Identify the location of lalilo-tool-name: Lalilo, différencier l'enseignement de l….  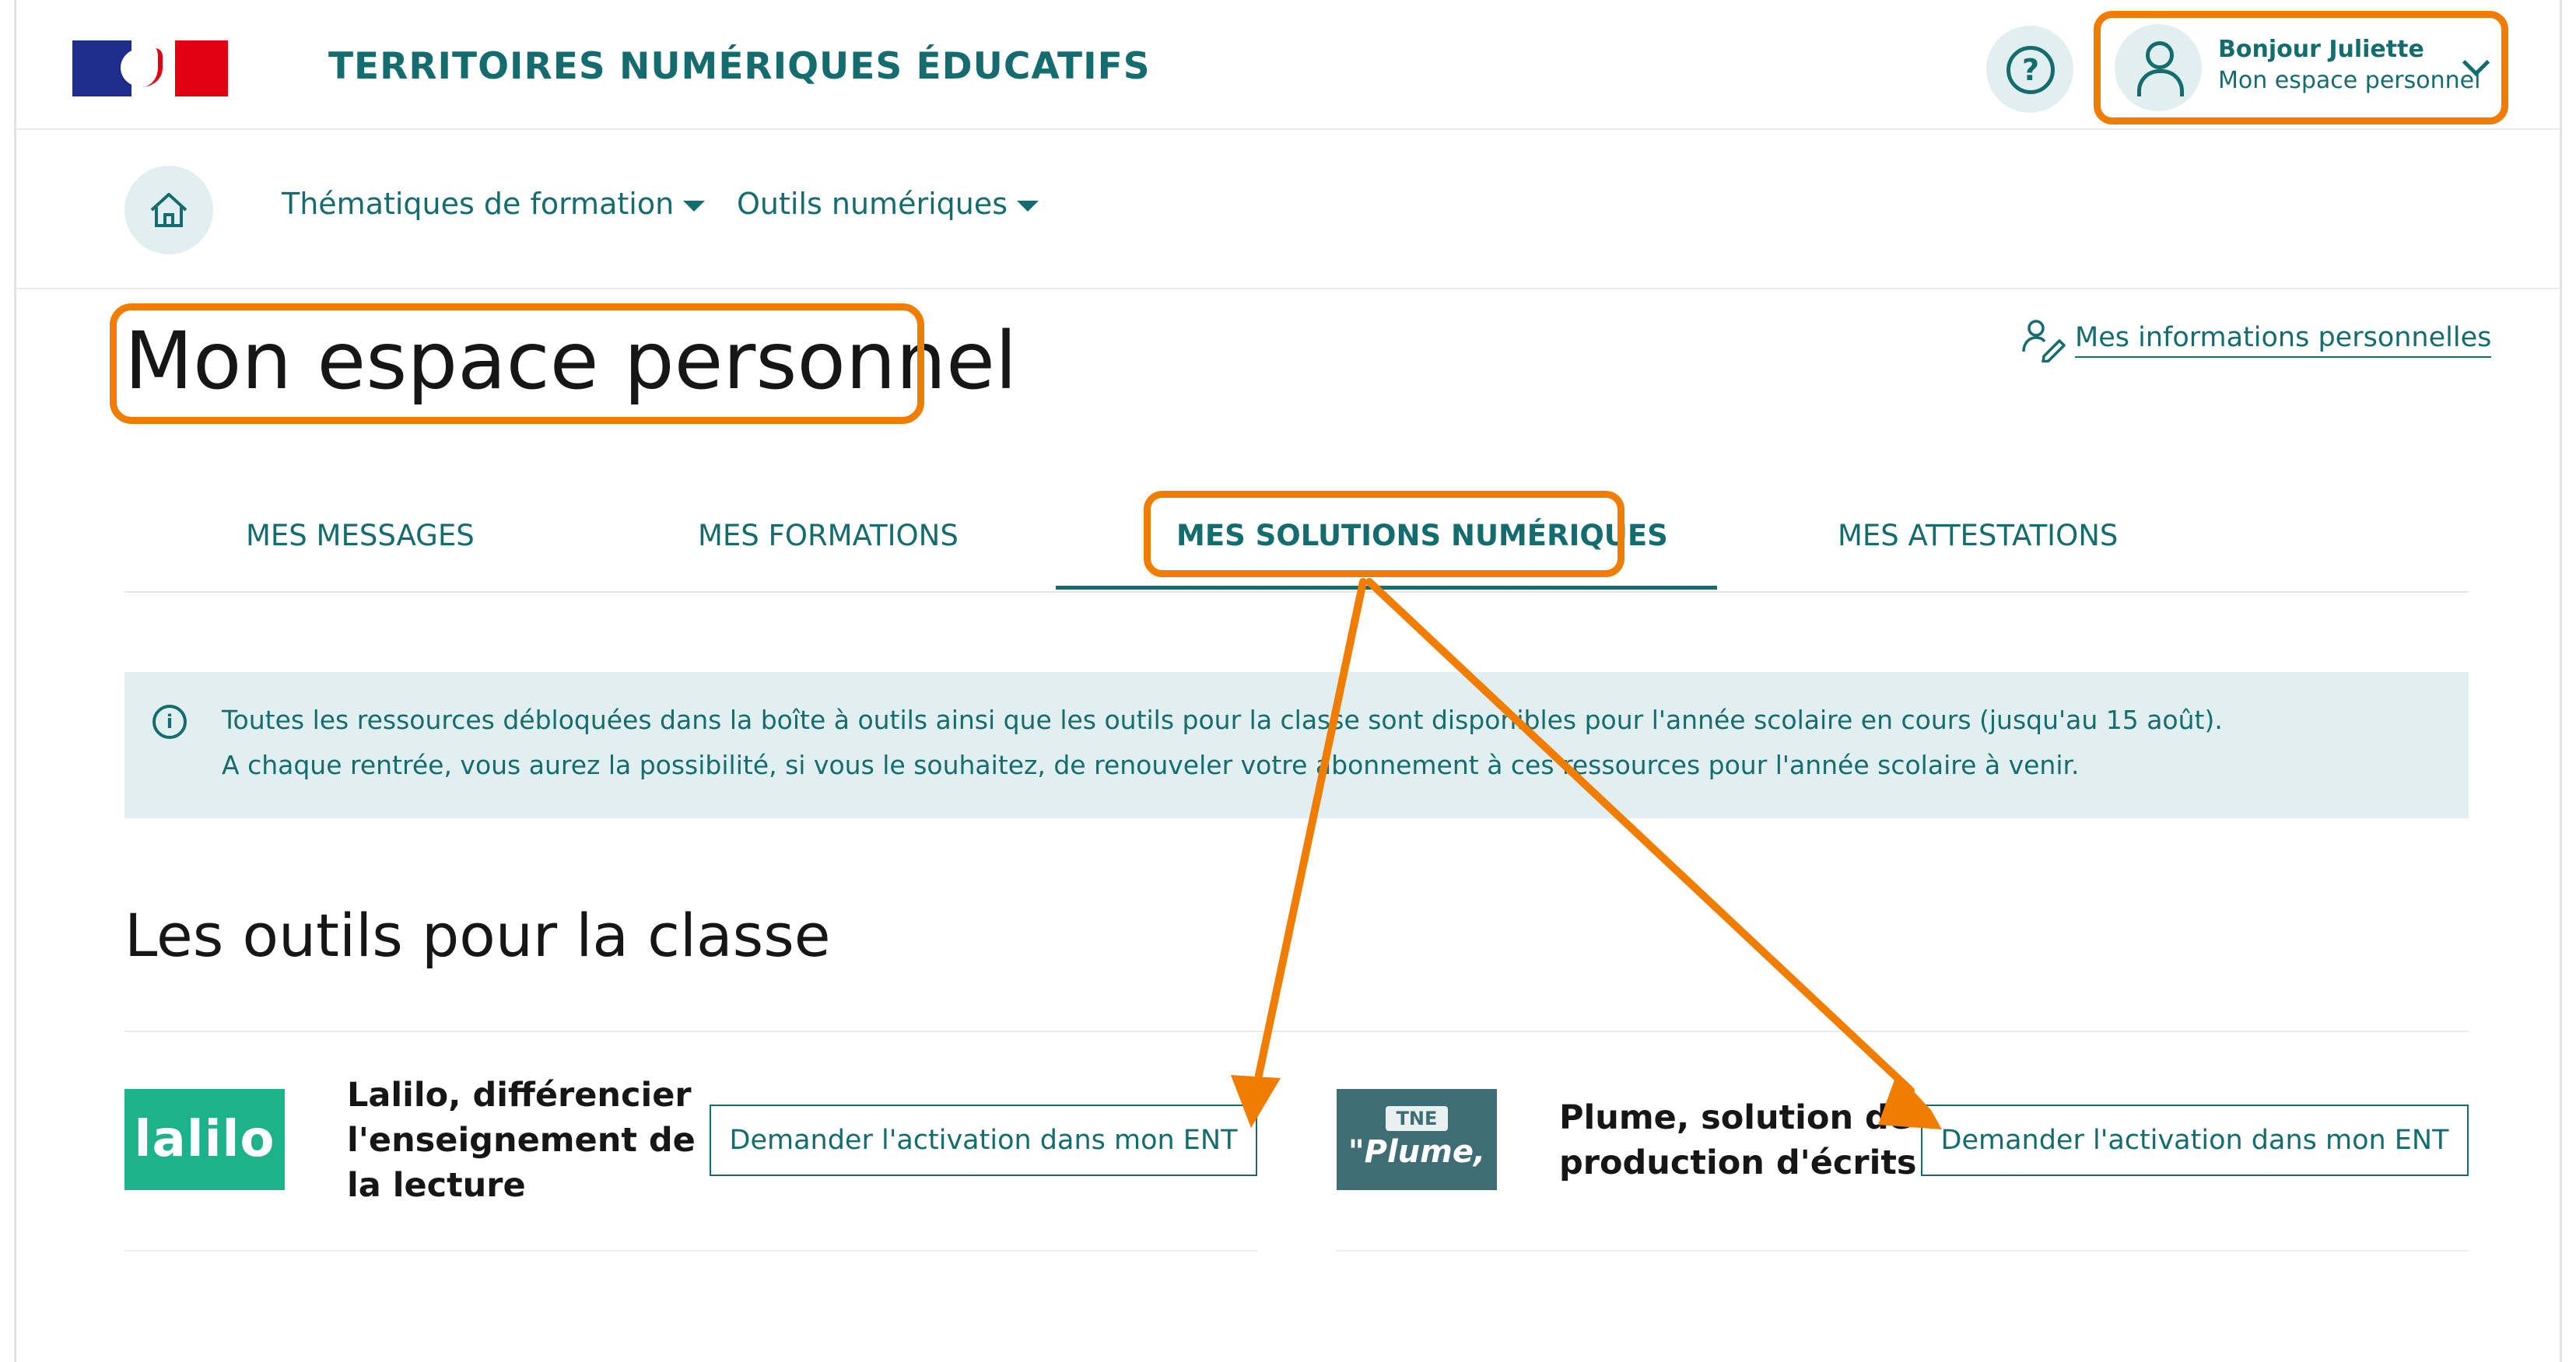
(521, 1140).